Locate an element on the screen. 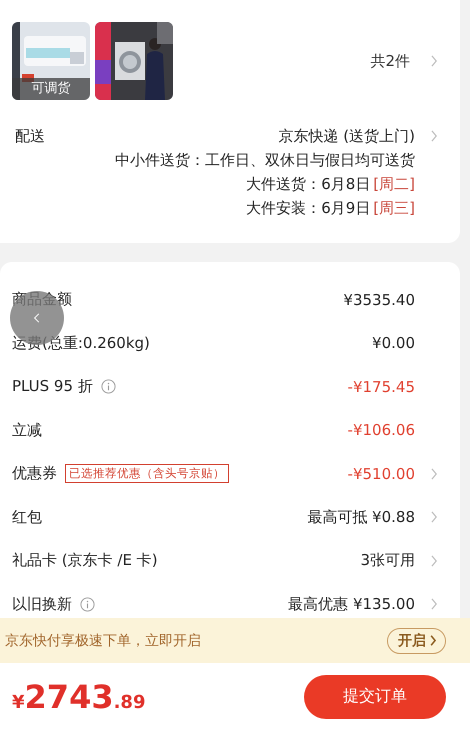 Image resolution: width=470 pixels, height=730 pixels. delivery-date: 6月9日 is located at coordinates (345, 208).